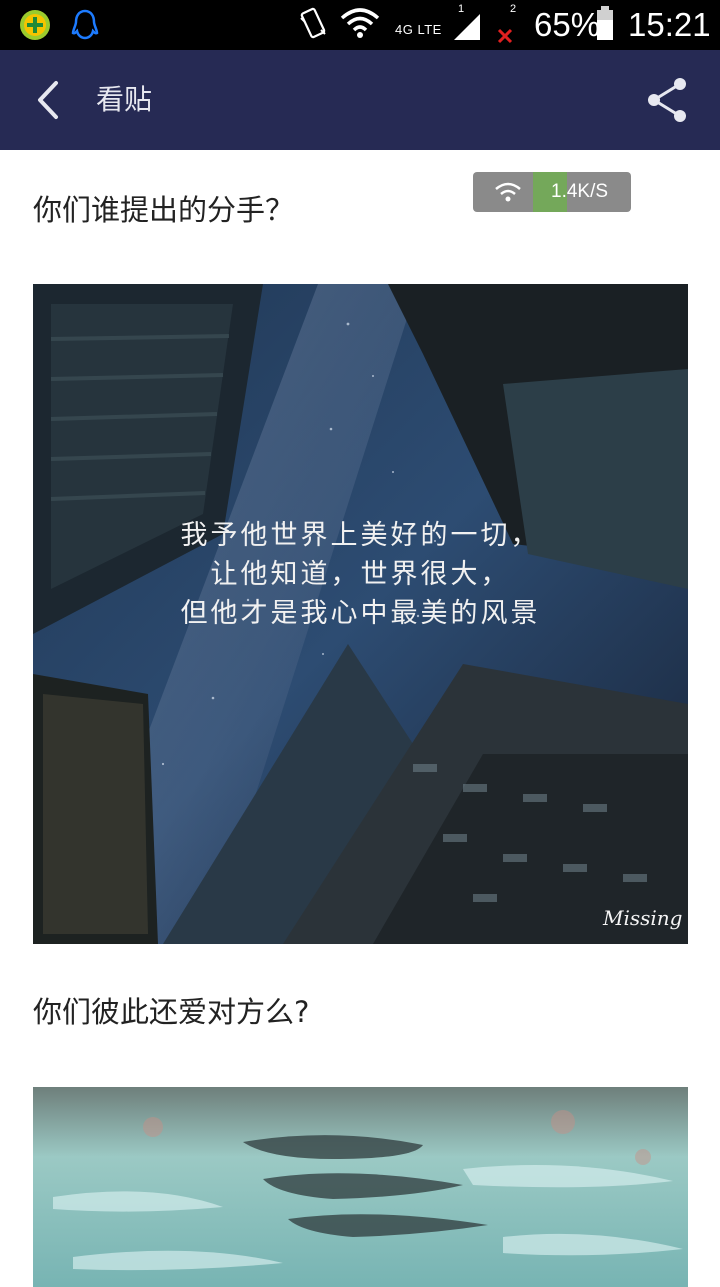  I want to click on post-question: 你们谁提出的分手？, so click(164, 210).